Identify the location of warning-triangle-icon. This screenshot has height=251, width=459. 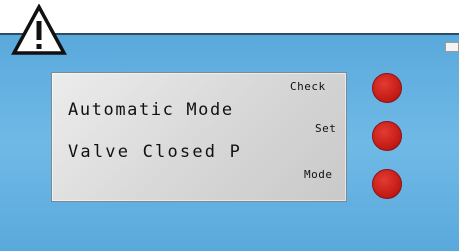
(39, 29).